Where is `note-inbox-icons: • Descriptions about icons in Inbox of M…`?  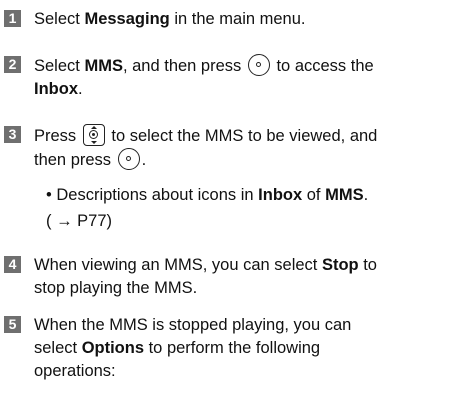 note-inbox-icons: • Descriptions about icons in Inbox of M… is located at coordinates (207, 195).